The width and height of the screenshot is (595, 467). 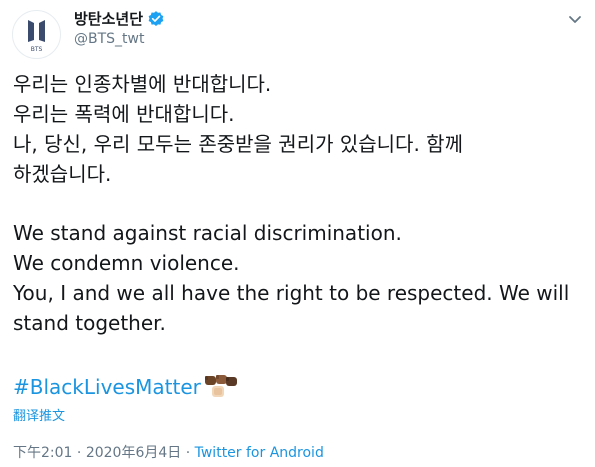 I want to click on handle: @BTS_twt, so click(x=109, y=39).